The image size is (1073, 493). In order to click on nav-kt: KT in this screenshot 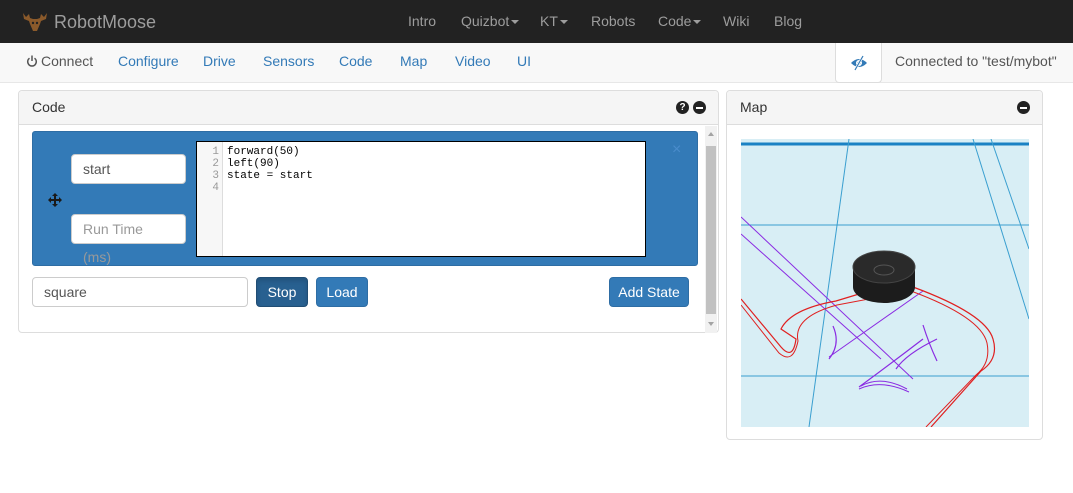, I will do `click(554, 21)`.